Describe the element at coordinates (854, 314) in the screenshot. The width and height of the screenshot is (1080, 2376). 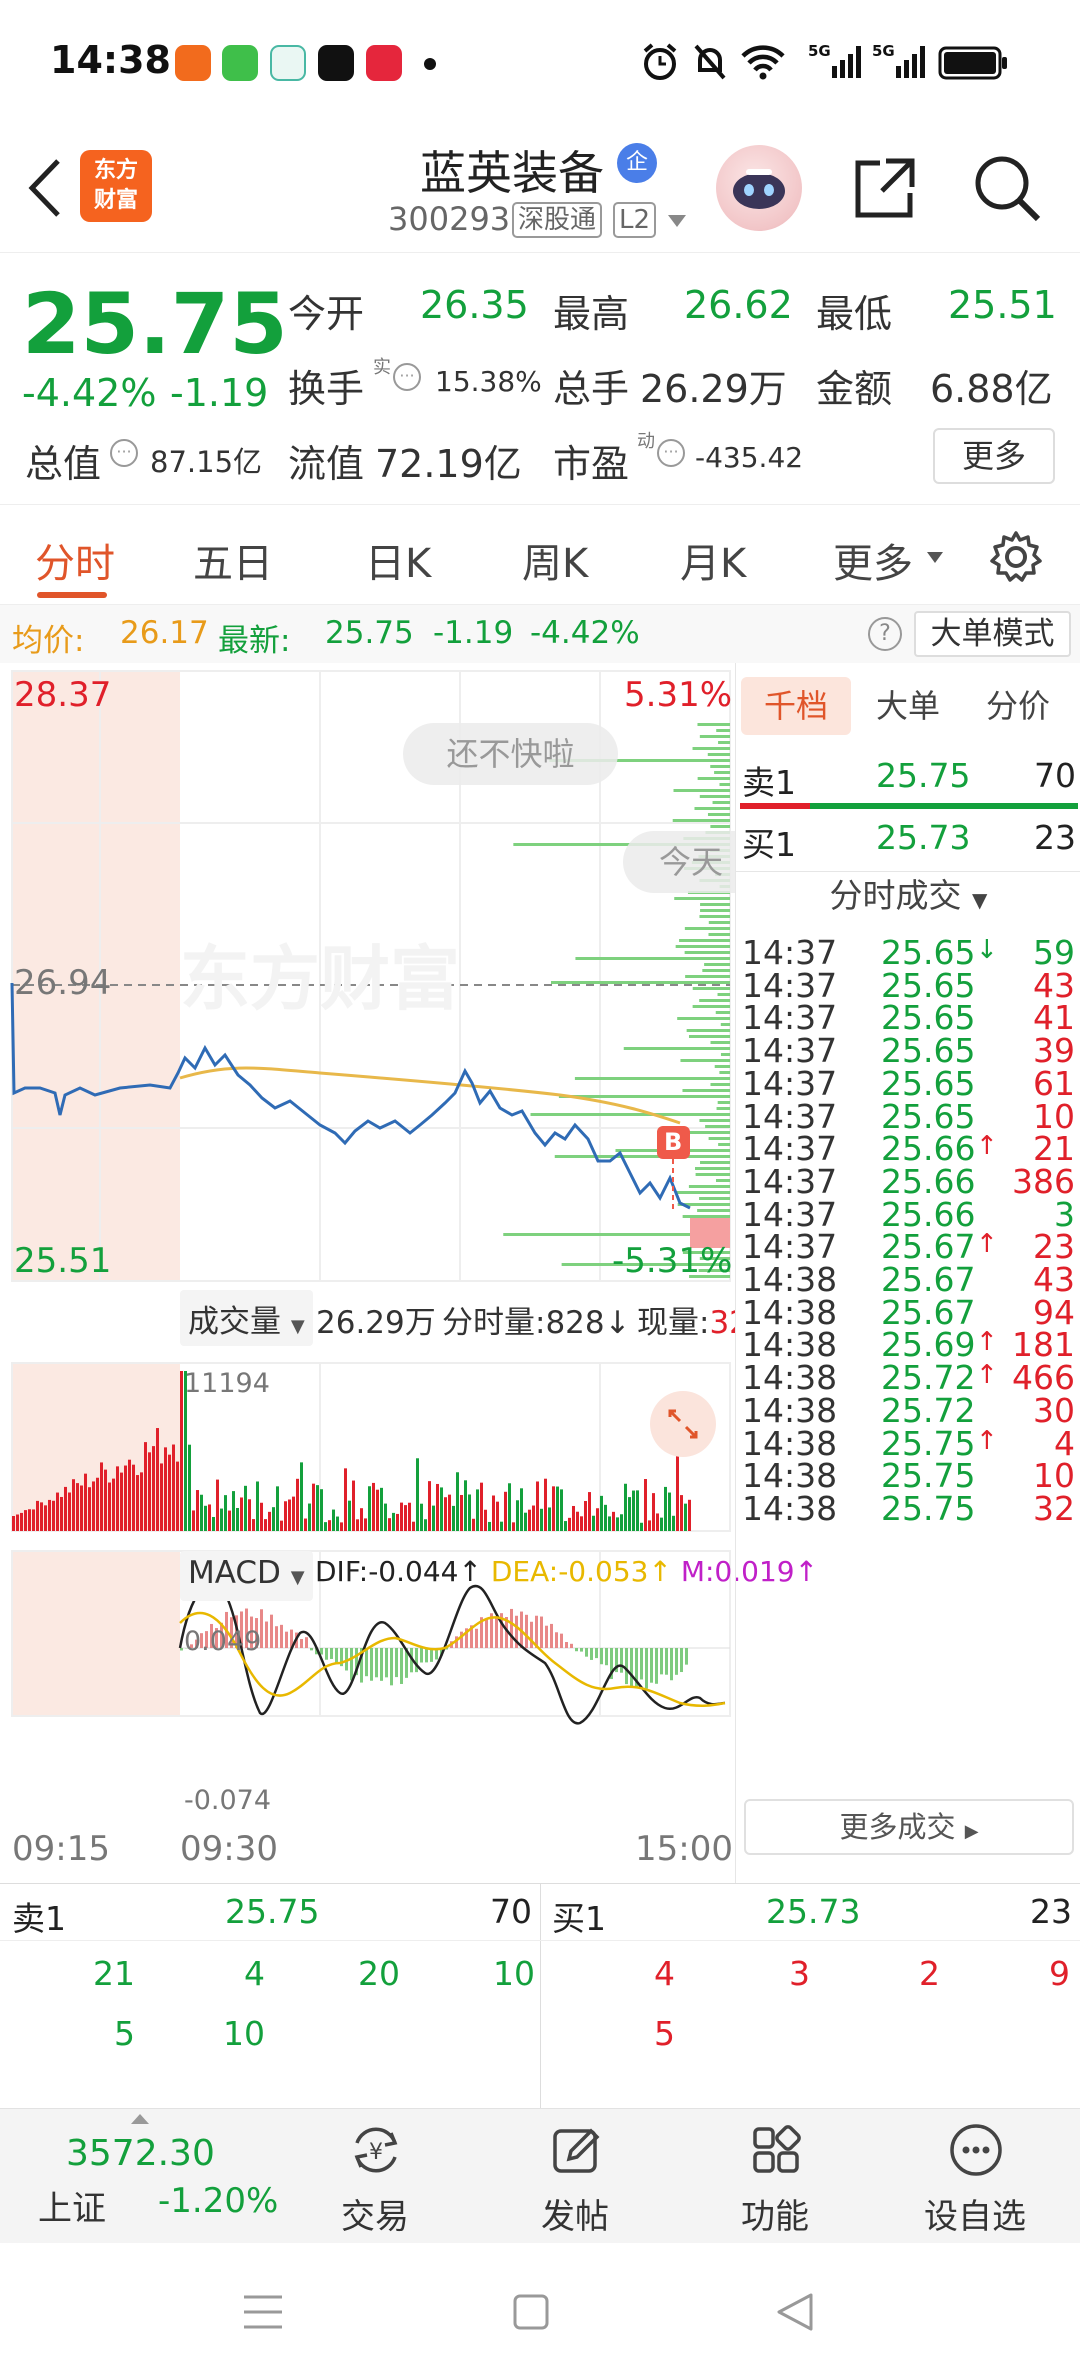
I see `low-label: 最低` at that location.